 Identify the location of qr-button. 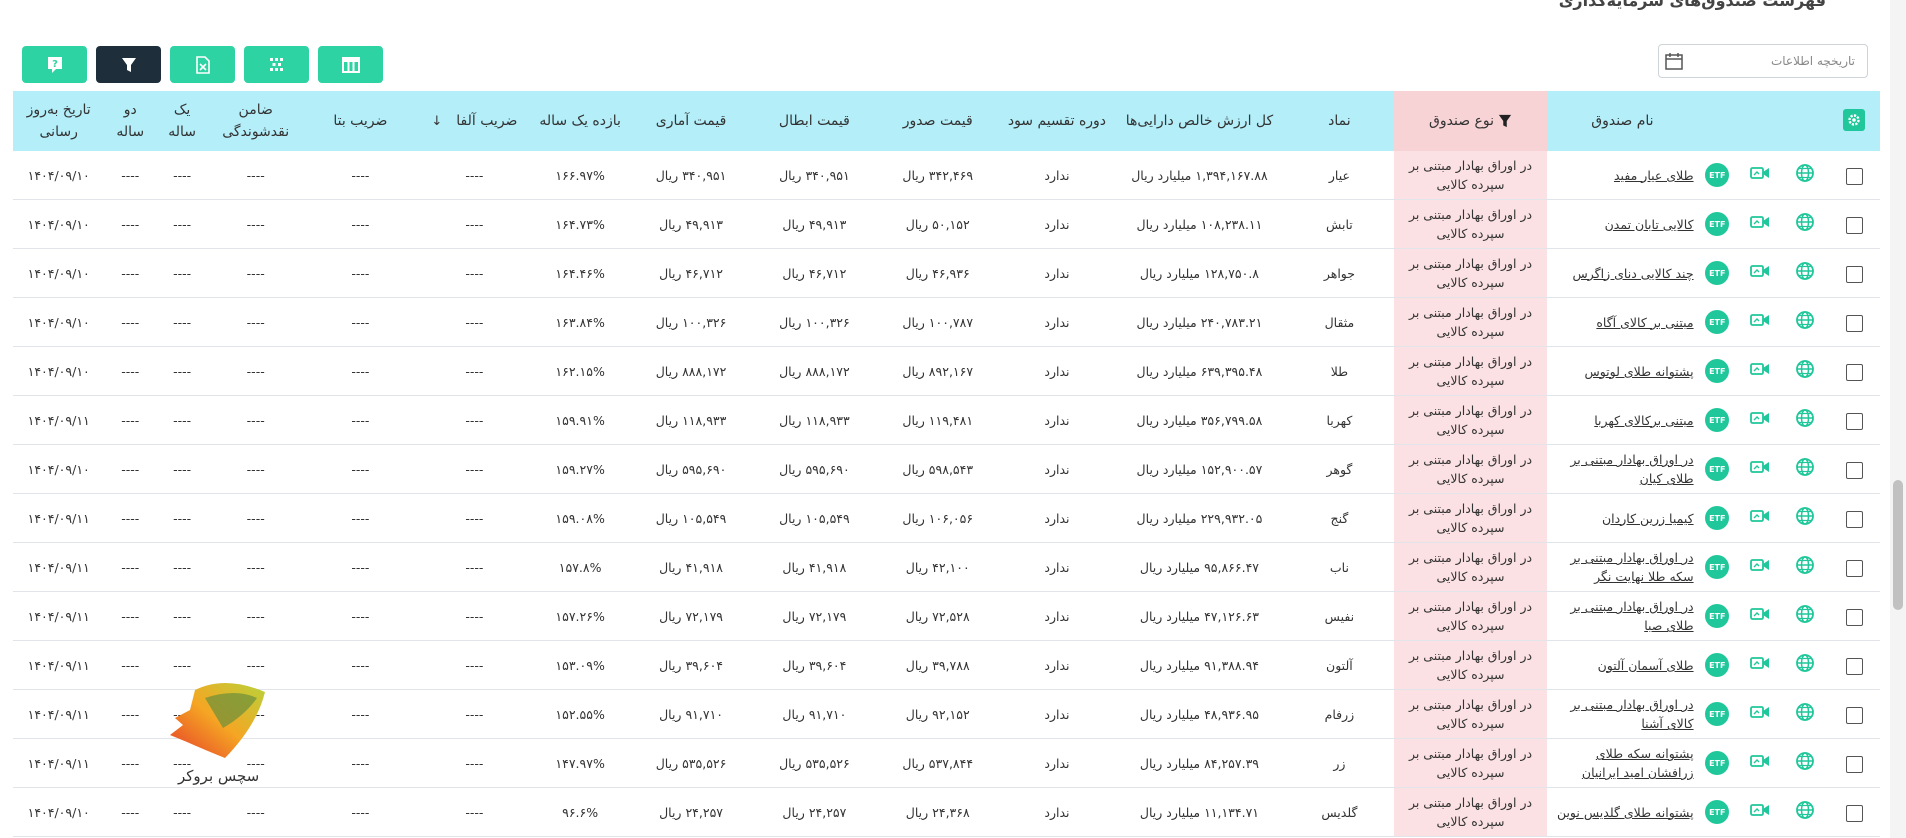
(276, 64).